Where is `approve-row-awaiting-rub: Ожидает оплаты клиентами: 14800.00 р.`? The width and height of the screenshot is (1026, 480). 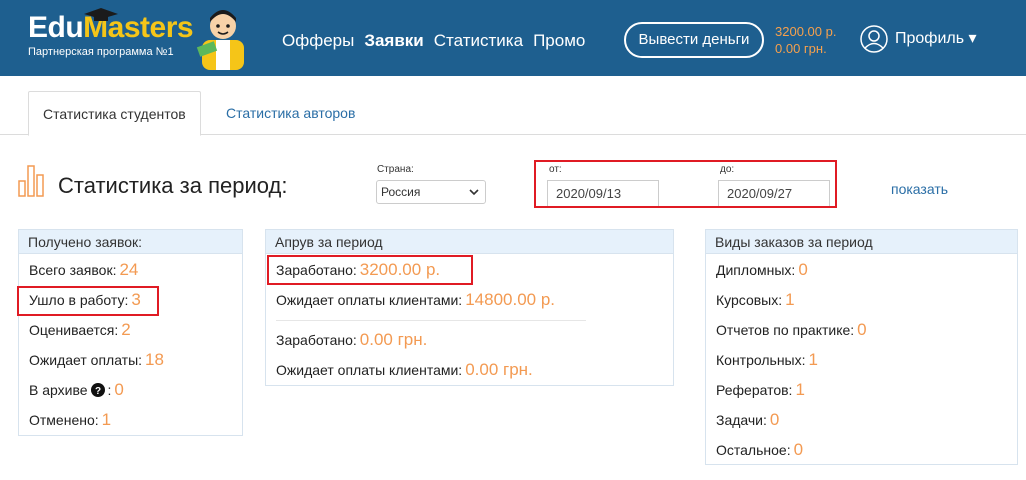
approve-row-awaiting-rub: Ожидает оплаты клиентами: 14800.00 р. is located at coordinates (416, 299).